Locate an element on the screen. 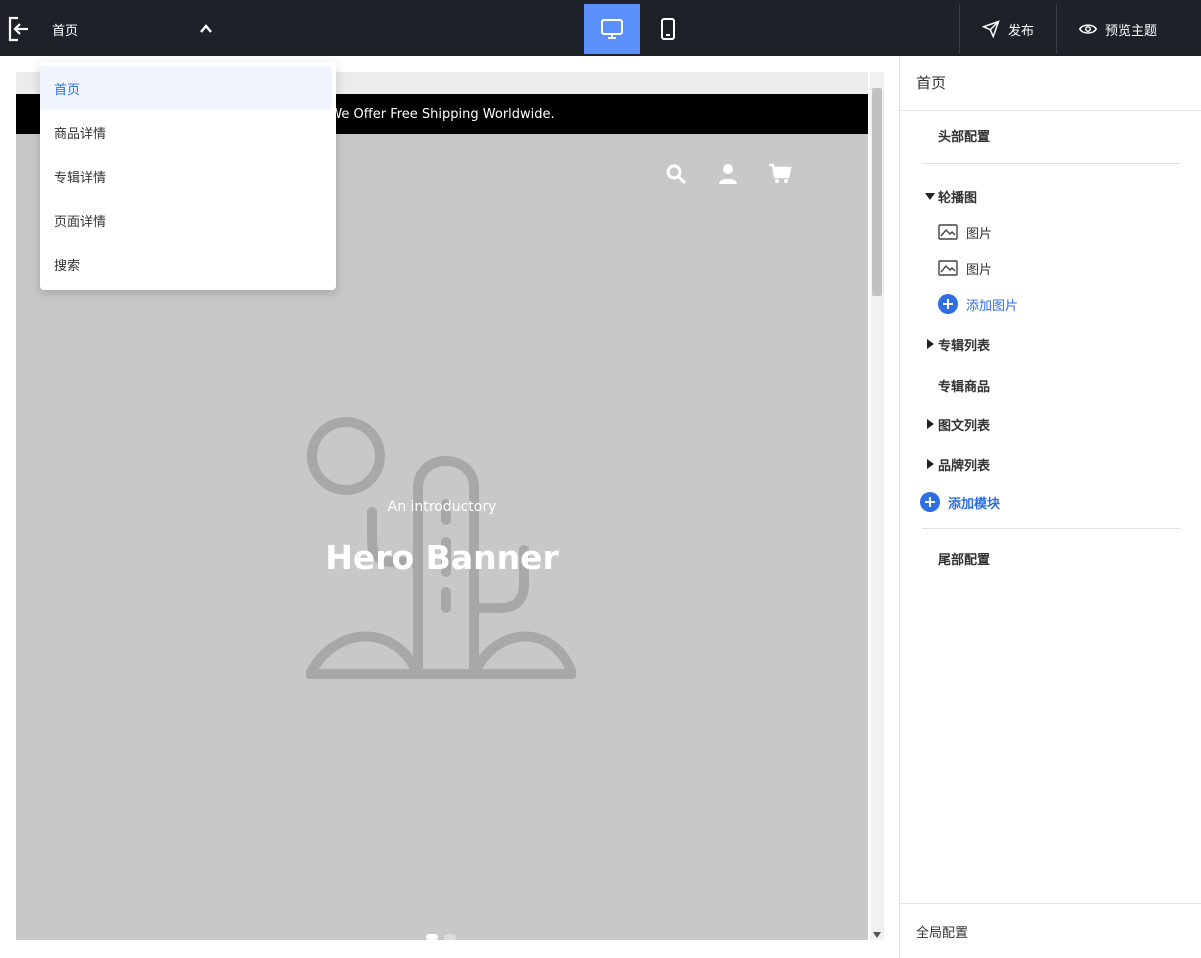  module-album-list: 专辑列表 is located at coordinates (956, 344).